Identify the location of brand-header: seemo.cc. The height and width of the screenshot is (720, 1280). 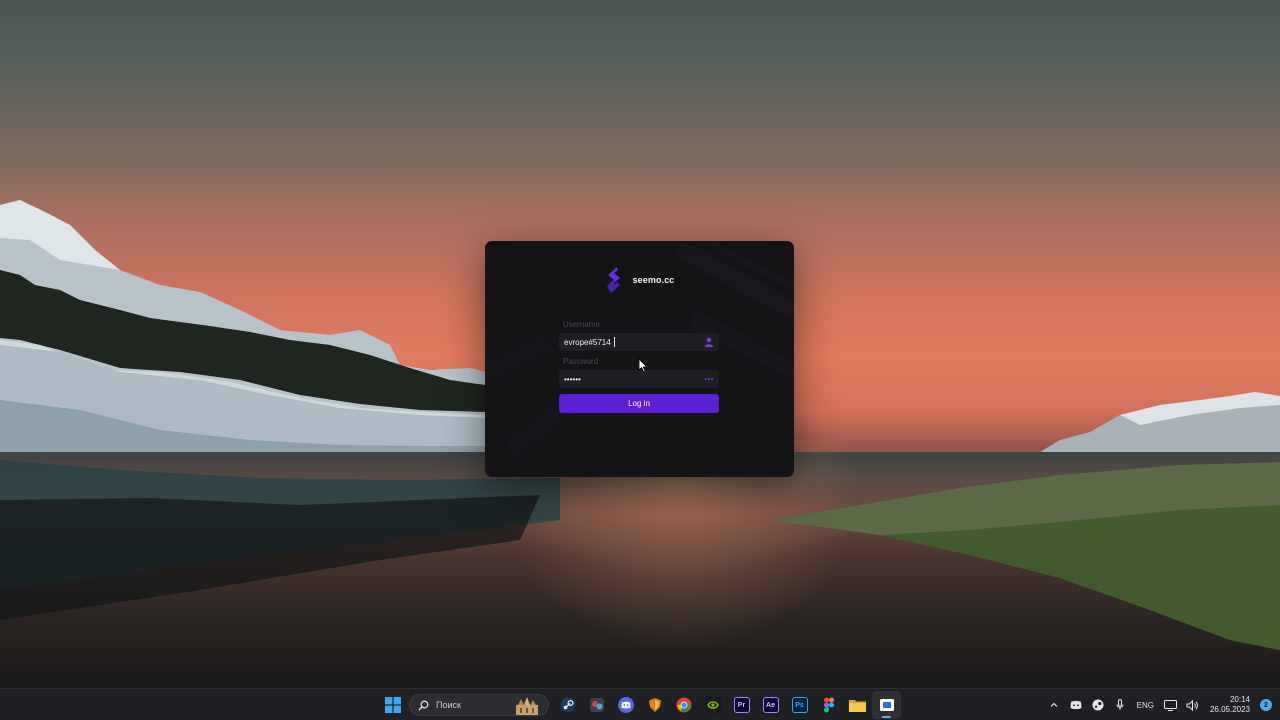
(639, 280).